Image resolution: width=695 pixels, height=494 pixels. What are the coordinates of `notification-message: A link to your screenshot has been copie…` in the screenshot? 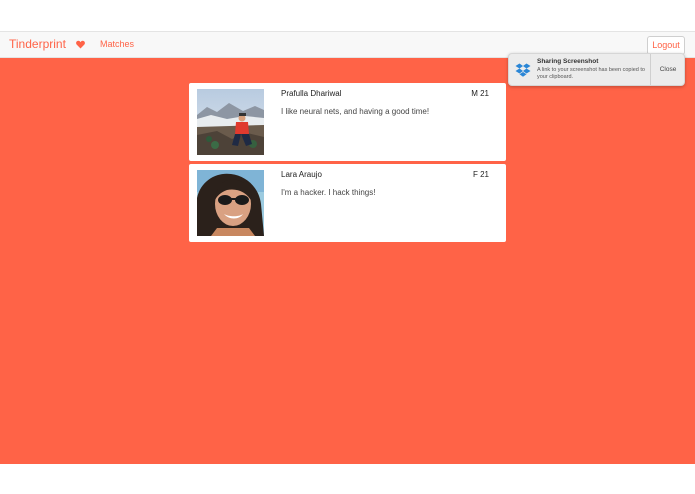 It's located at (591, 73).